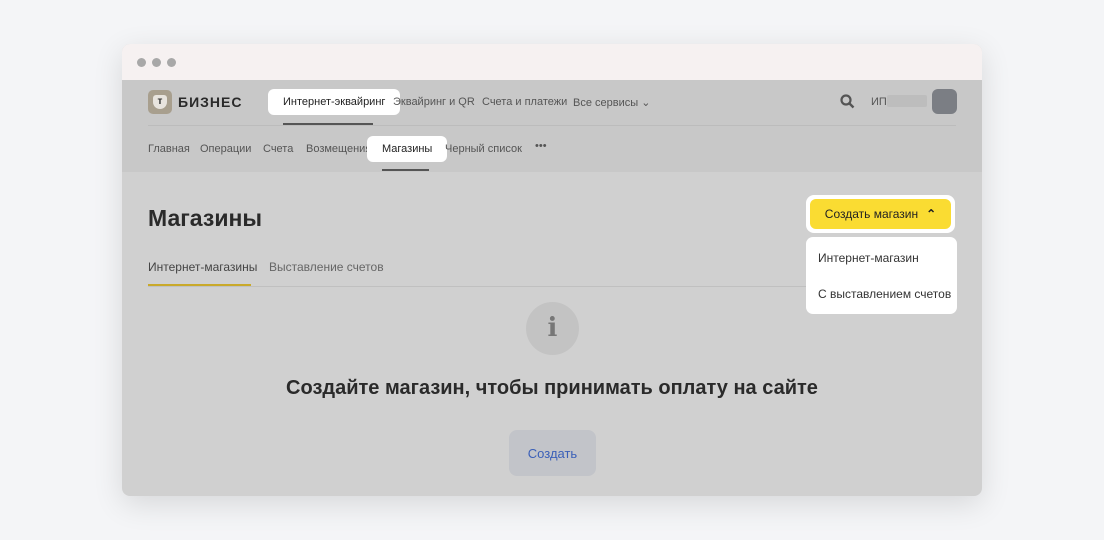  What do you see at coordinates (907, 101) in the screenshot?
I see `user-name-blurred` at bounding box center [907, 101].